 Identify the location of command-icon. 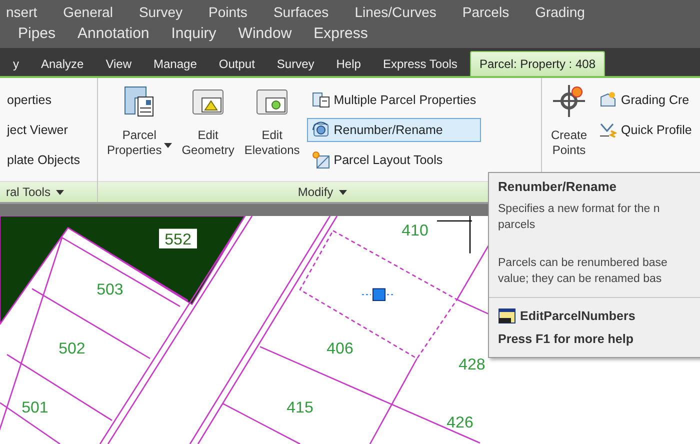
(507, 316).